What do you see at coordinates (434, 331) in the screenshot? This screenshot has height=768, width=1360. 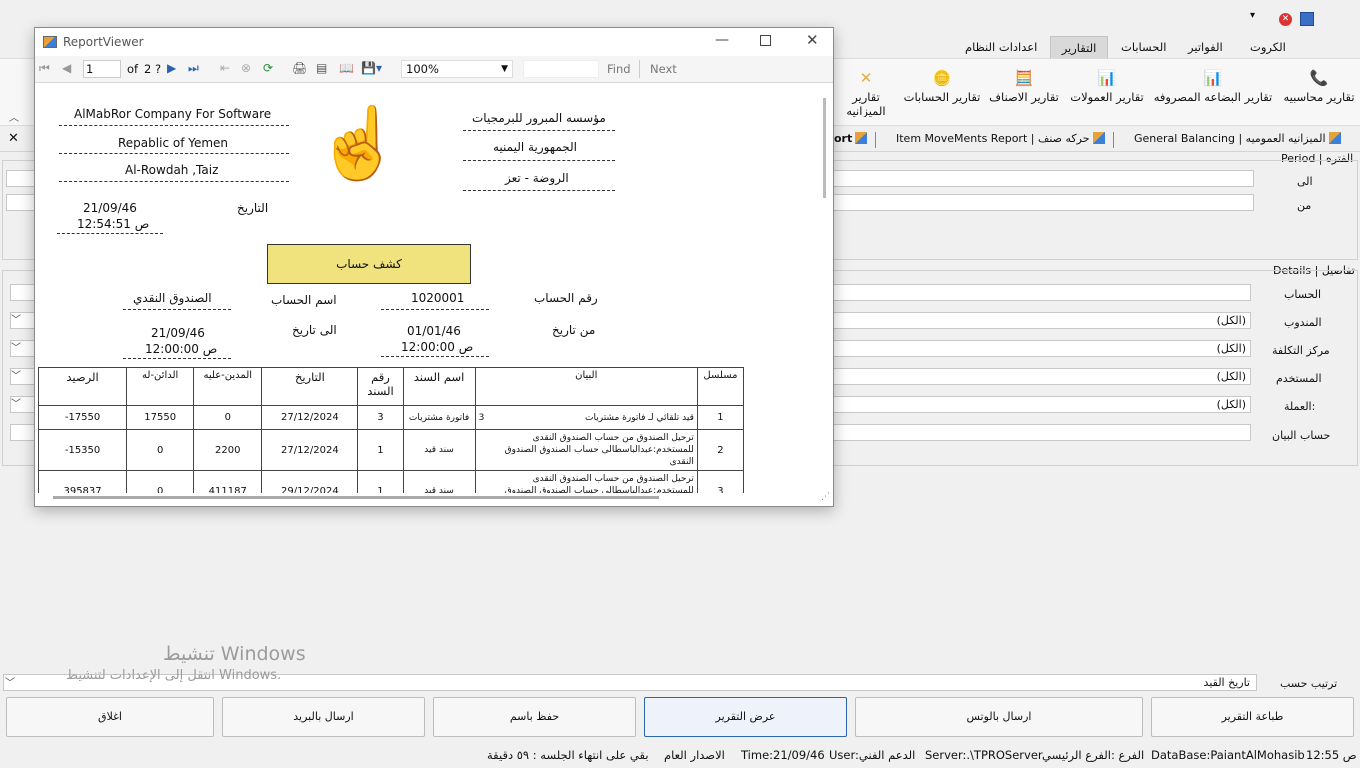 I see `from-date: 01/01/46` at bounding box center [434, 331].